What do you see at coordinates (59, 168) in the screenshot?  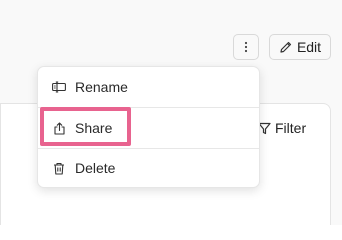 I see `trash-icon` at bounding box center [59, 168].